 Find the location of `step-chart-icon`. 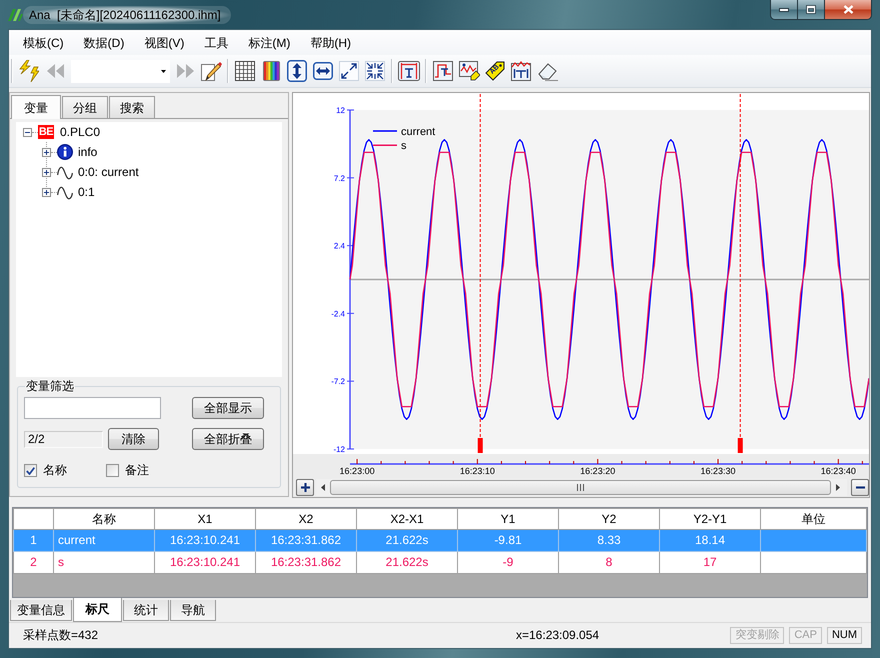

step-chart-icon is located at coordinates (443, 71).